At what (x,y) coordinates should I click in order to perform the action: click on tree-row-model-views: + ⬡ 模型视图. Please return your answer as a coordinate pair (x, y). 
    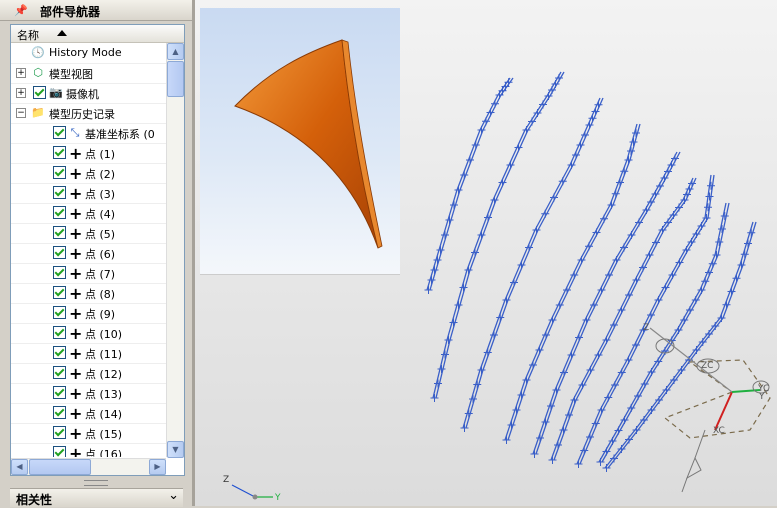
    Looking at the image, I should click on (88, 73).